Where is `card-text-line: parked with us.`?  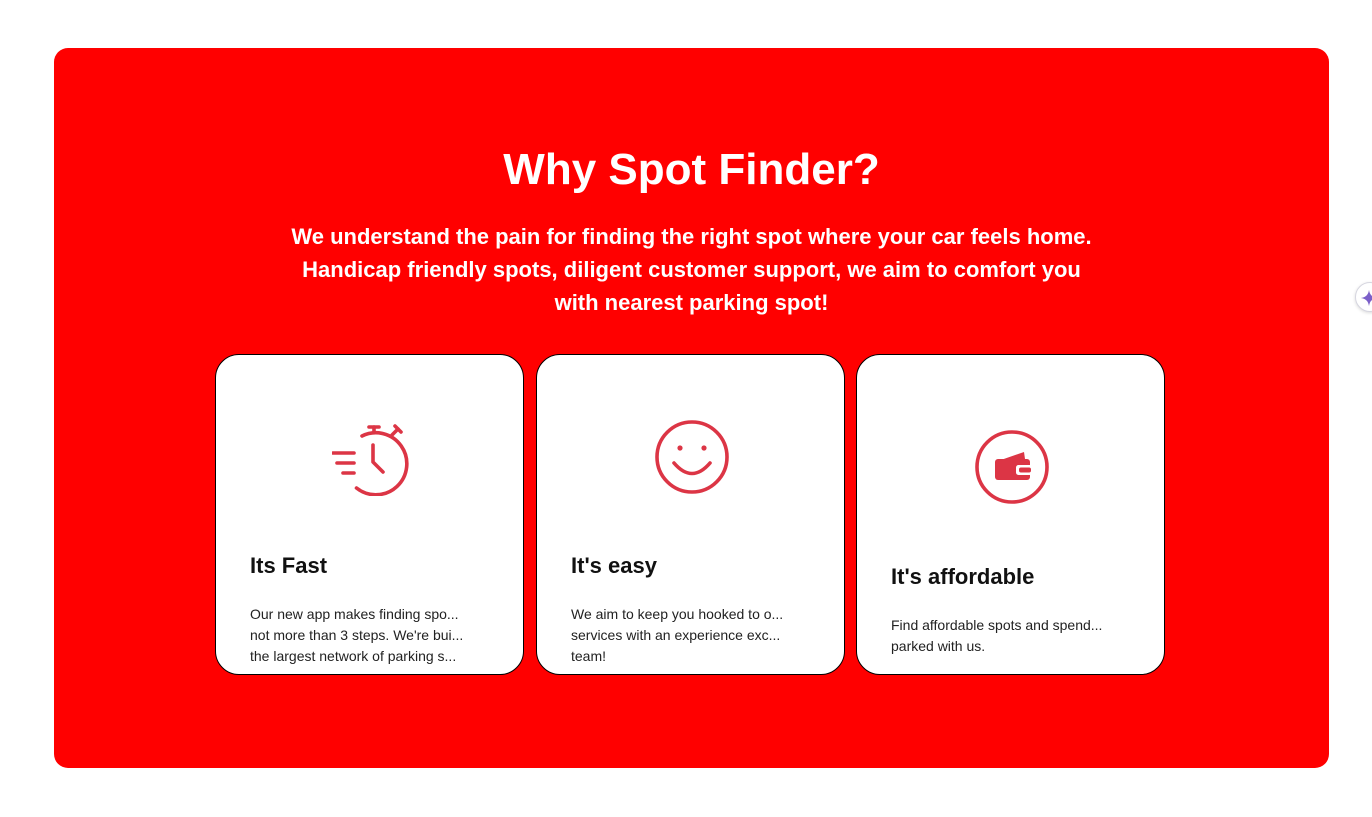
card-text-line: parked with us. is located at coordinates (938, 646).